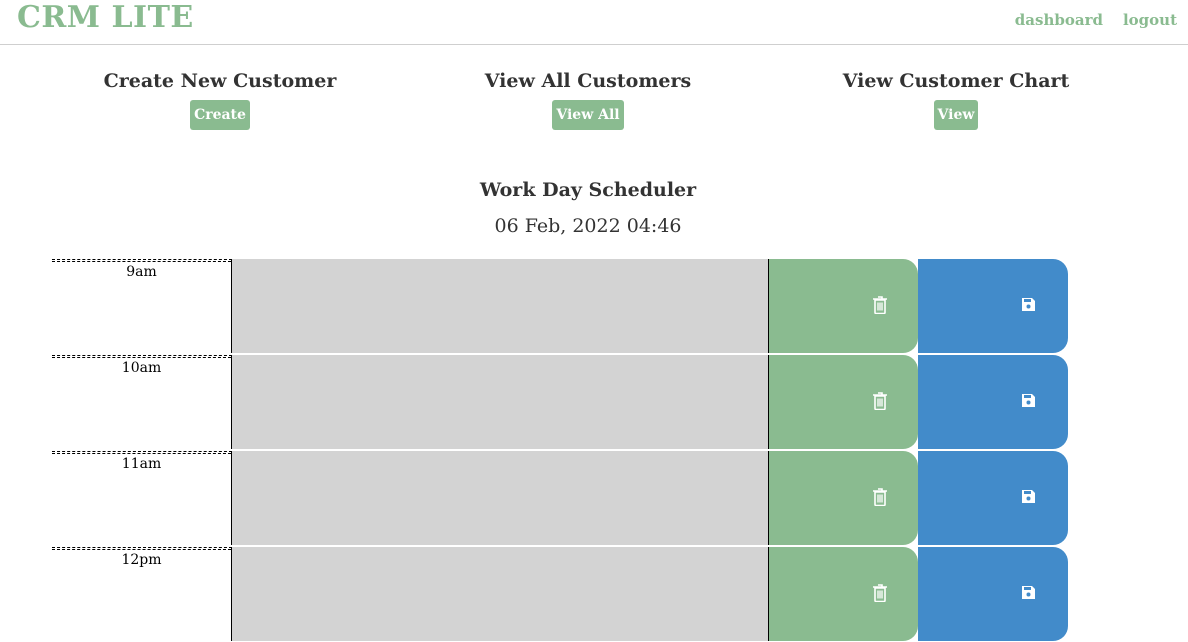 This screenshot has width=1188, height=642. Describe the element at coordinates (588, 190) in the screenshot. I see `scheduler-title: Work Day Scheduler` at that location.